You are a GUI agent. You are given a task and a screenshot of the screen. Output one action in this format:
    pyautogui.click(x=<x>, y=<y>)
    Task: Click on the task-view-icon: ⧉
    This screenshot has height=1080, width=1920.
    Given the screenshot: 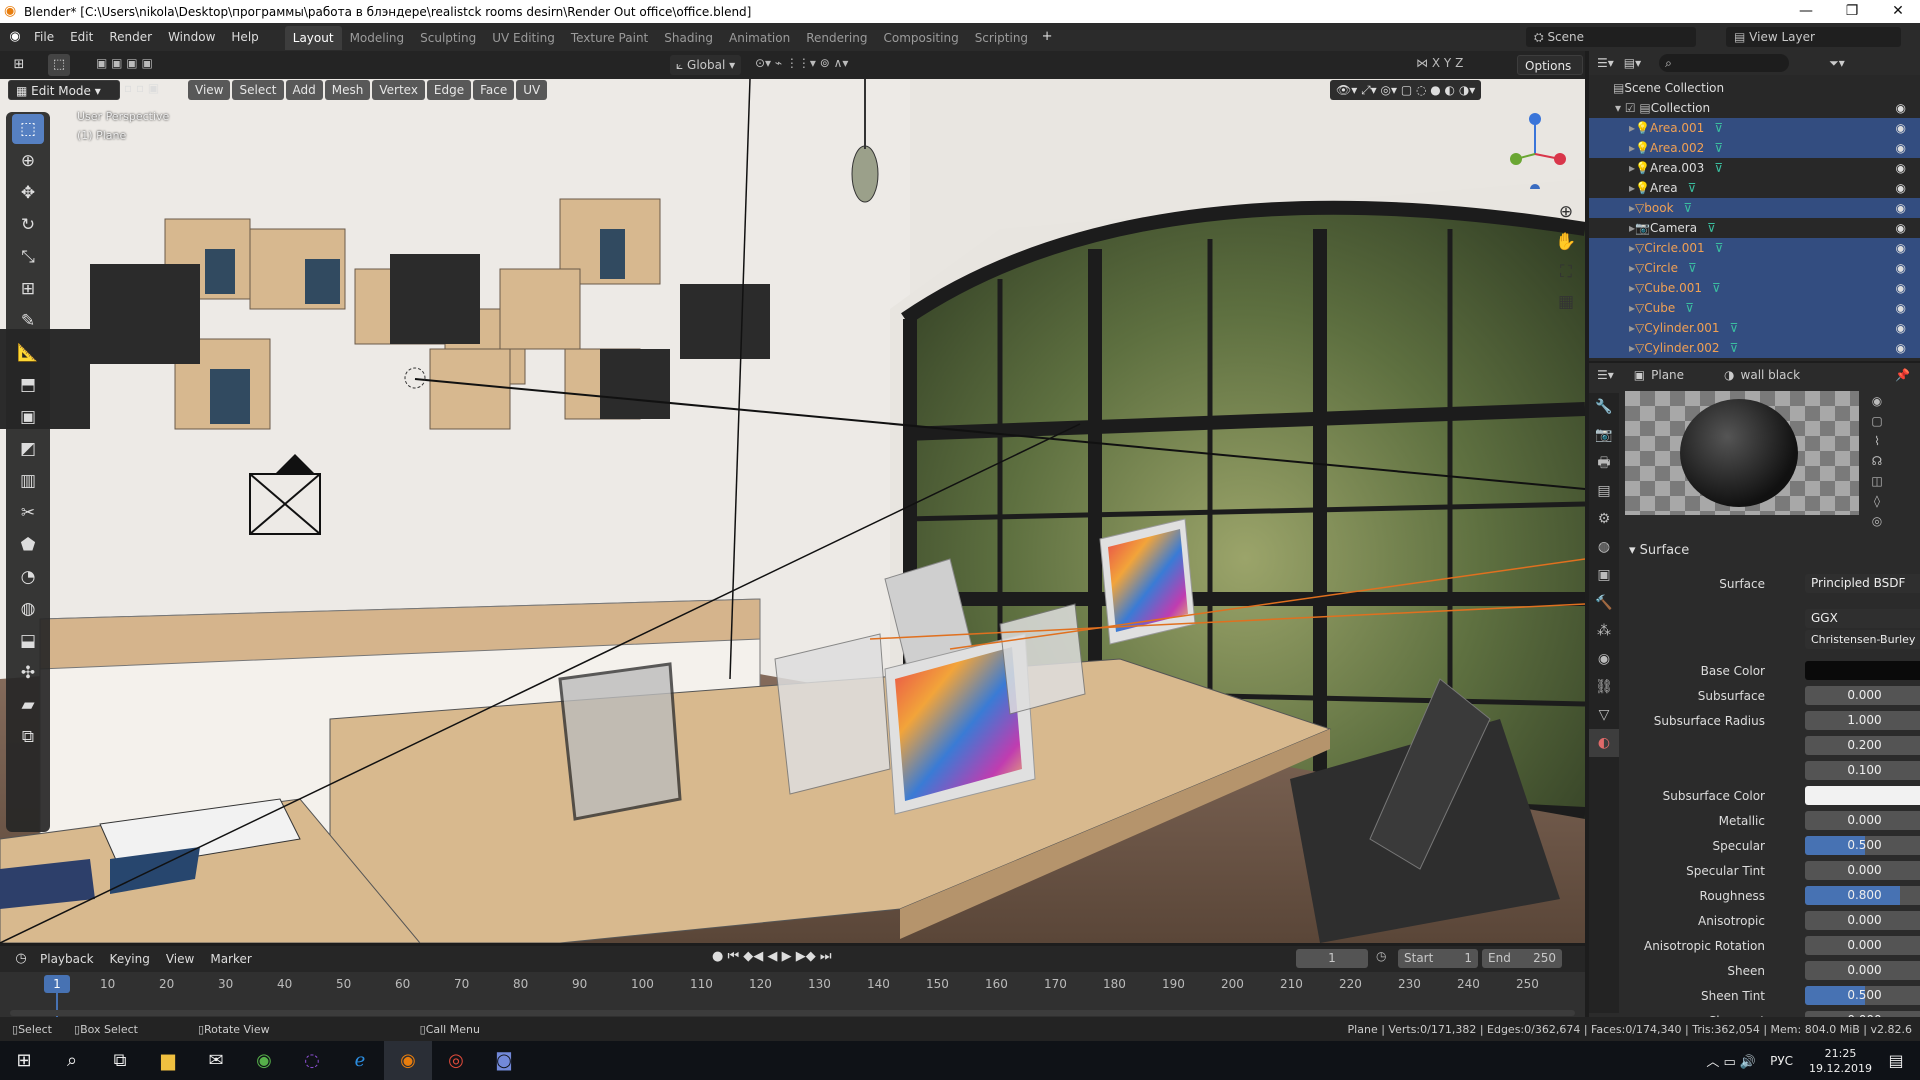 What is the action you would take?
    pyautogui.click(x=120, y=1060)
    